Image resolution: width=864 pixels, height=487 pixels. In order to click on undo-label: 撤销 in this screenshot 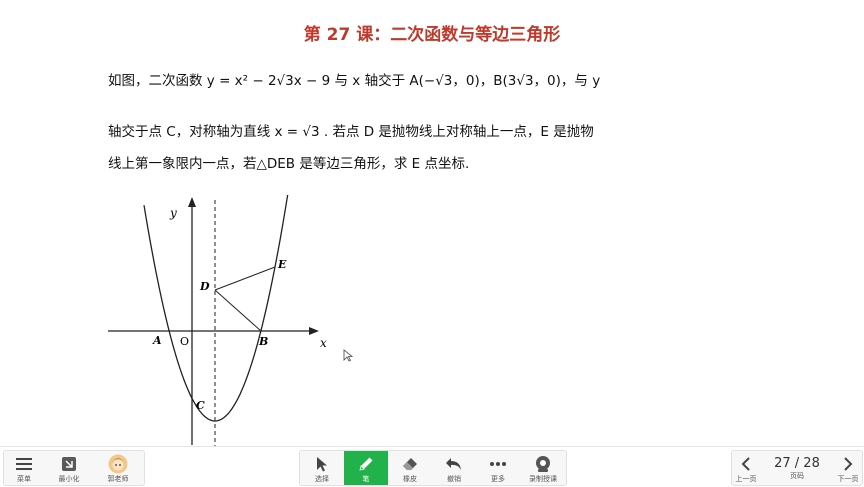, I will do `click(454, 478)`.